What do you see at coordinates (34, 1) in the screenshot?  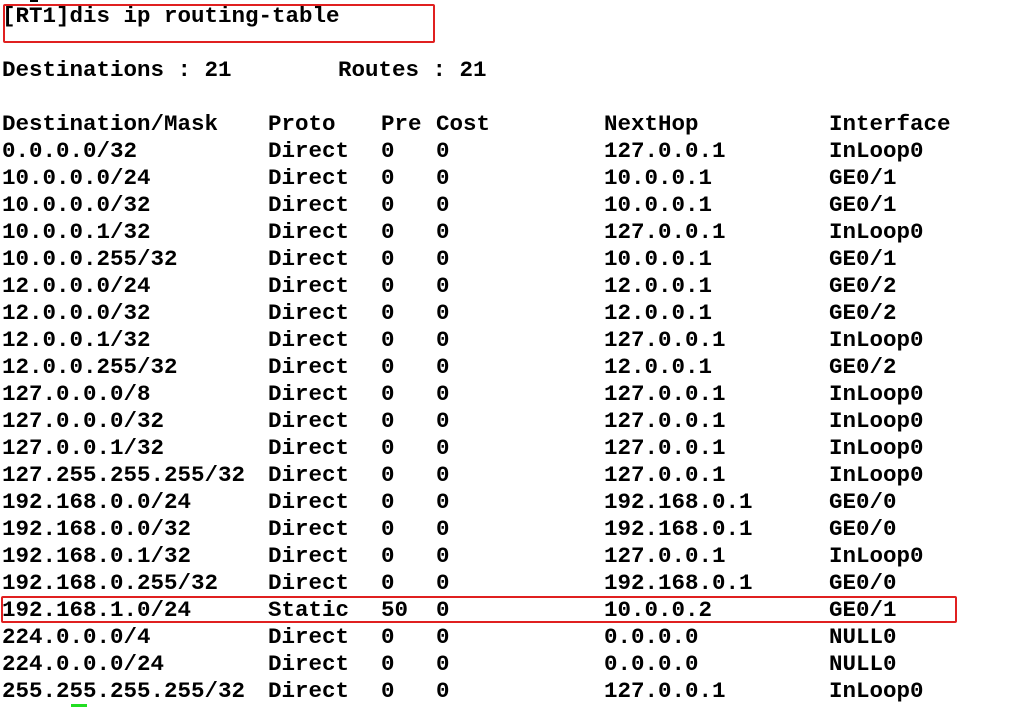 I see `previous-line-fragment` at bounding box center [34, 1].